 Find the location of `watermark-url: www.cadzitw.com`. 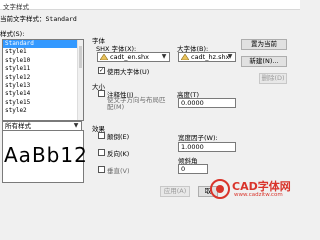

watermark-url: www.cadzitw.com is located at coordinates (258, 195).